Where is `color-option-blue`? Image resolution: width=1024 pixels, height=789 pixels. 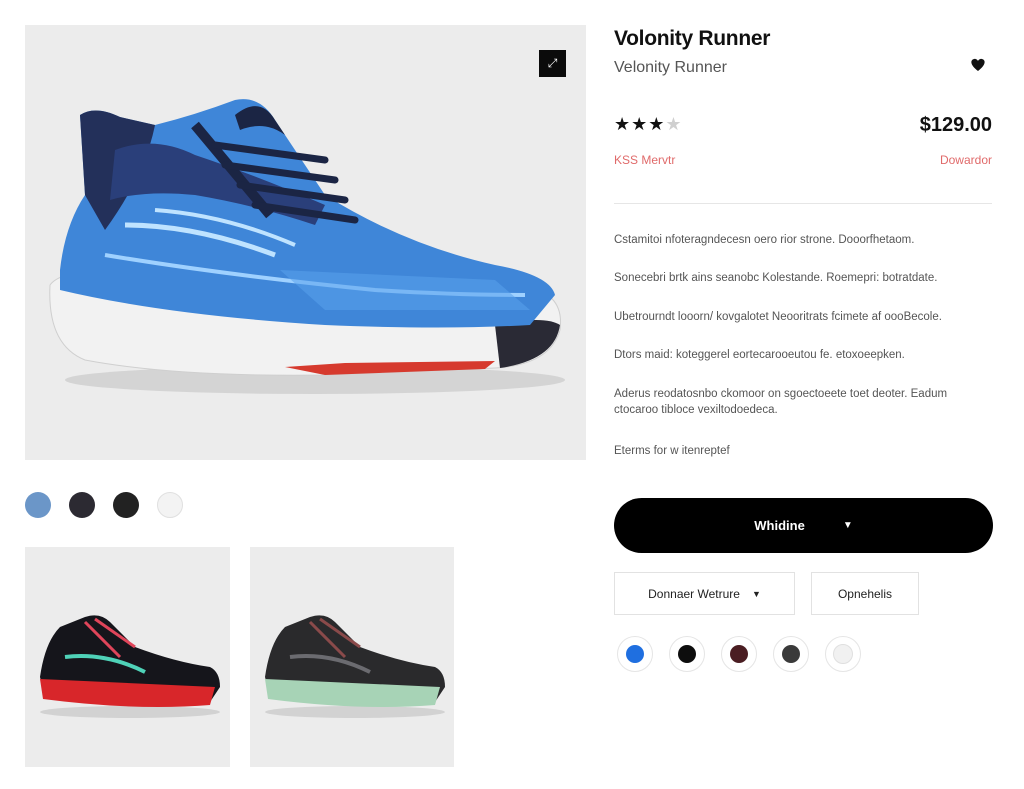
color-option-blue is located at coordinates (635, 654).